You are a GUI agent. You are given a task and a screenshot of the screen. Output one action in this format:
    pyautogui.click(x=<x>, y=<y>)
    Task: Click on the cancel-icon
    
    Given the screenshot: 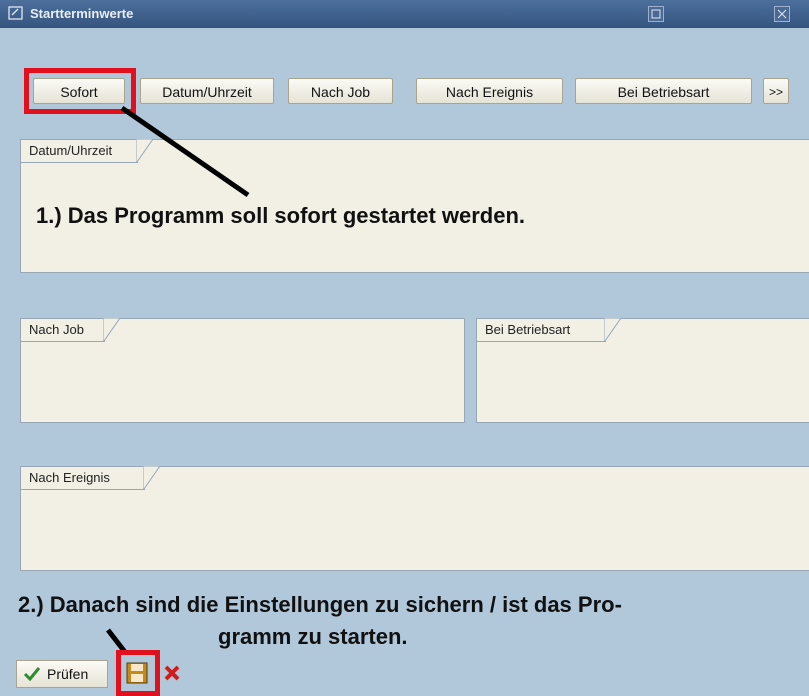 What is the action you would take?
    pyautogui.click(x=172, y=673)
    